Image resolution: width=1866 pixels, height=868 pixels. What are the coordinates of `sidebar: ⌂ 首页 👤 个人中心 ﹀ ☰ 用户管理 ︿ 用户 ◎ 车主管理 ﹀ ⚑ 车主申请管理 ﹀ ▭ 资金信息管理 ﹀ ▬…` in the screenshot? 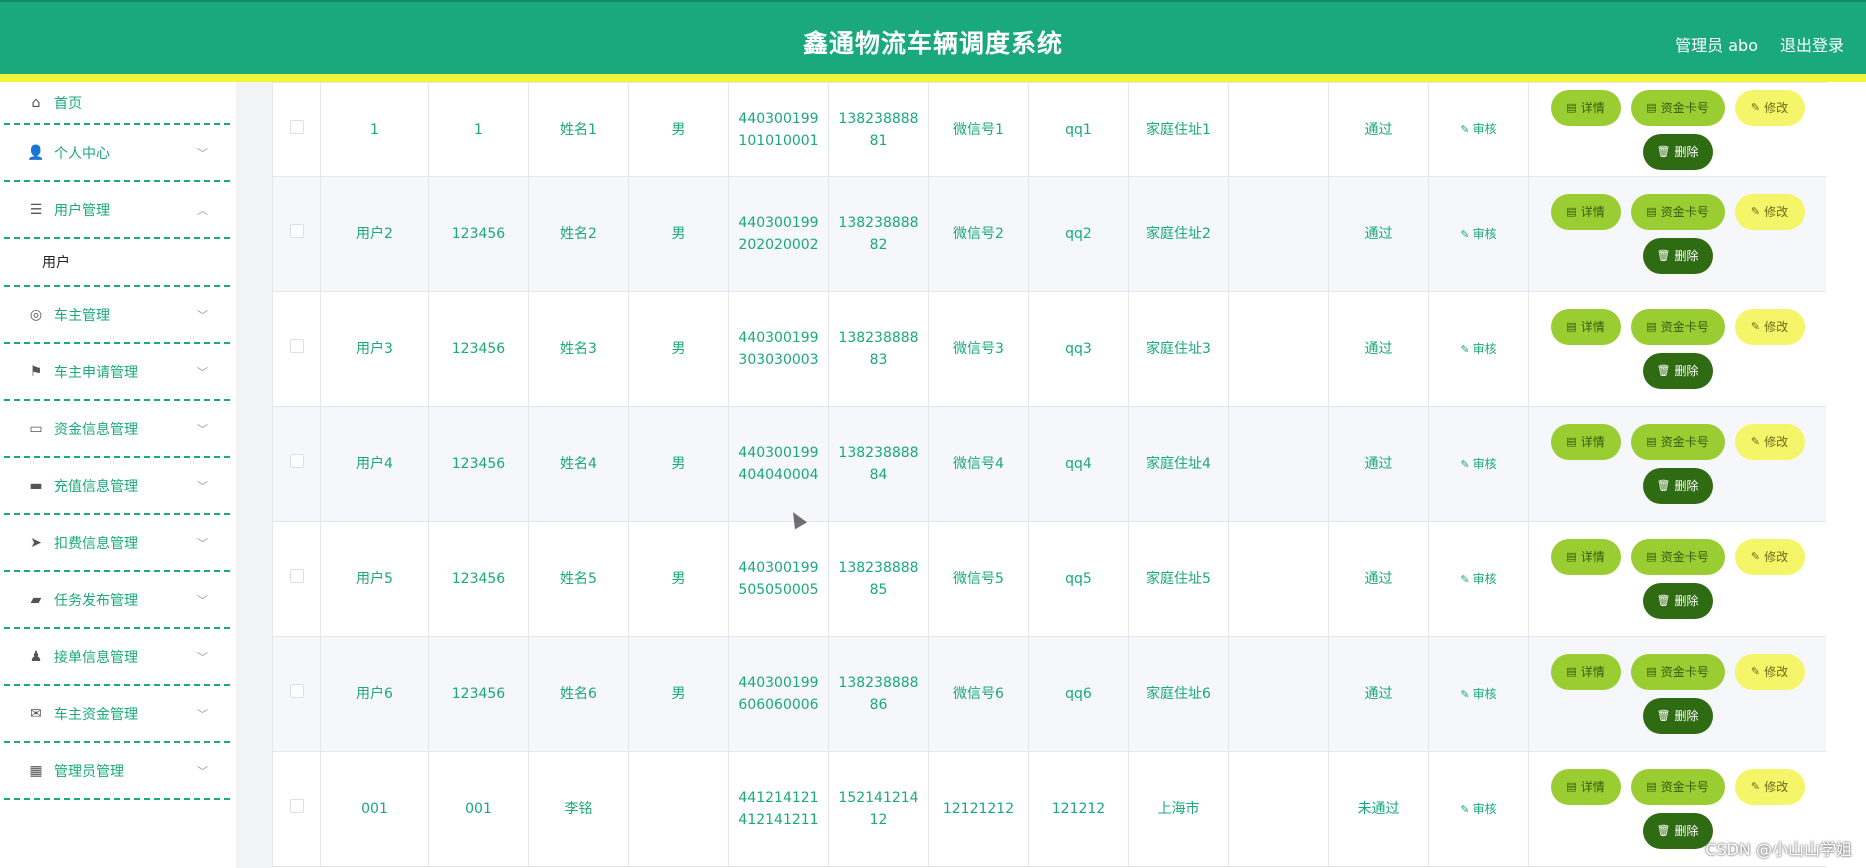 It's located at (118, 475).